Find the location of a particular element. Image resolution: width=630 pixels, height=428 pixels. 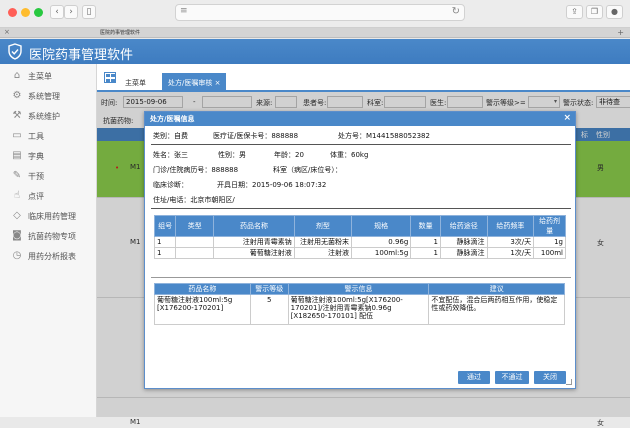

reload-icon: ↻ is located at coordinates (456, 11).